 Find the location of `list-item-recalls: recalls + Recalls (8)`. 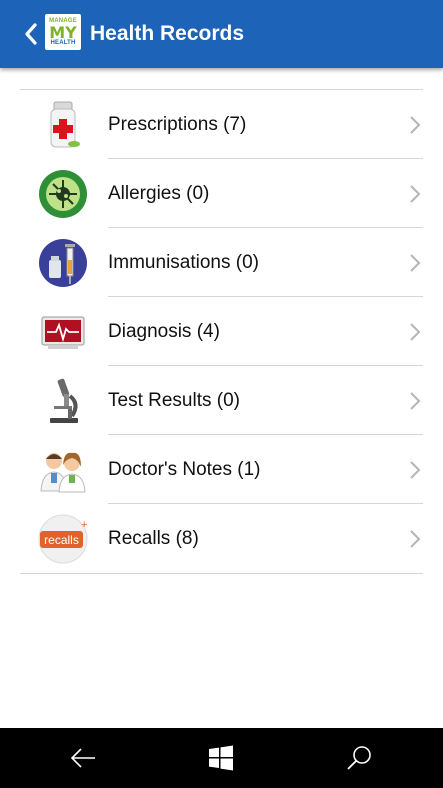

list-item-recalls: recalls + Recalls (8) is located at coordinates (221, 538).